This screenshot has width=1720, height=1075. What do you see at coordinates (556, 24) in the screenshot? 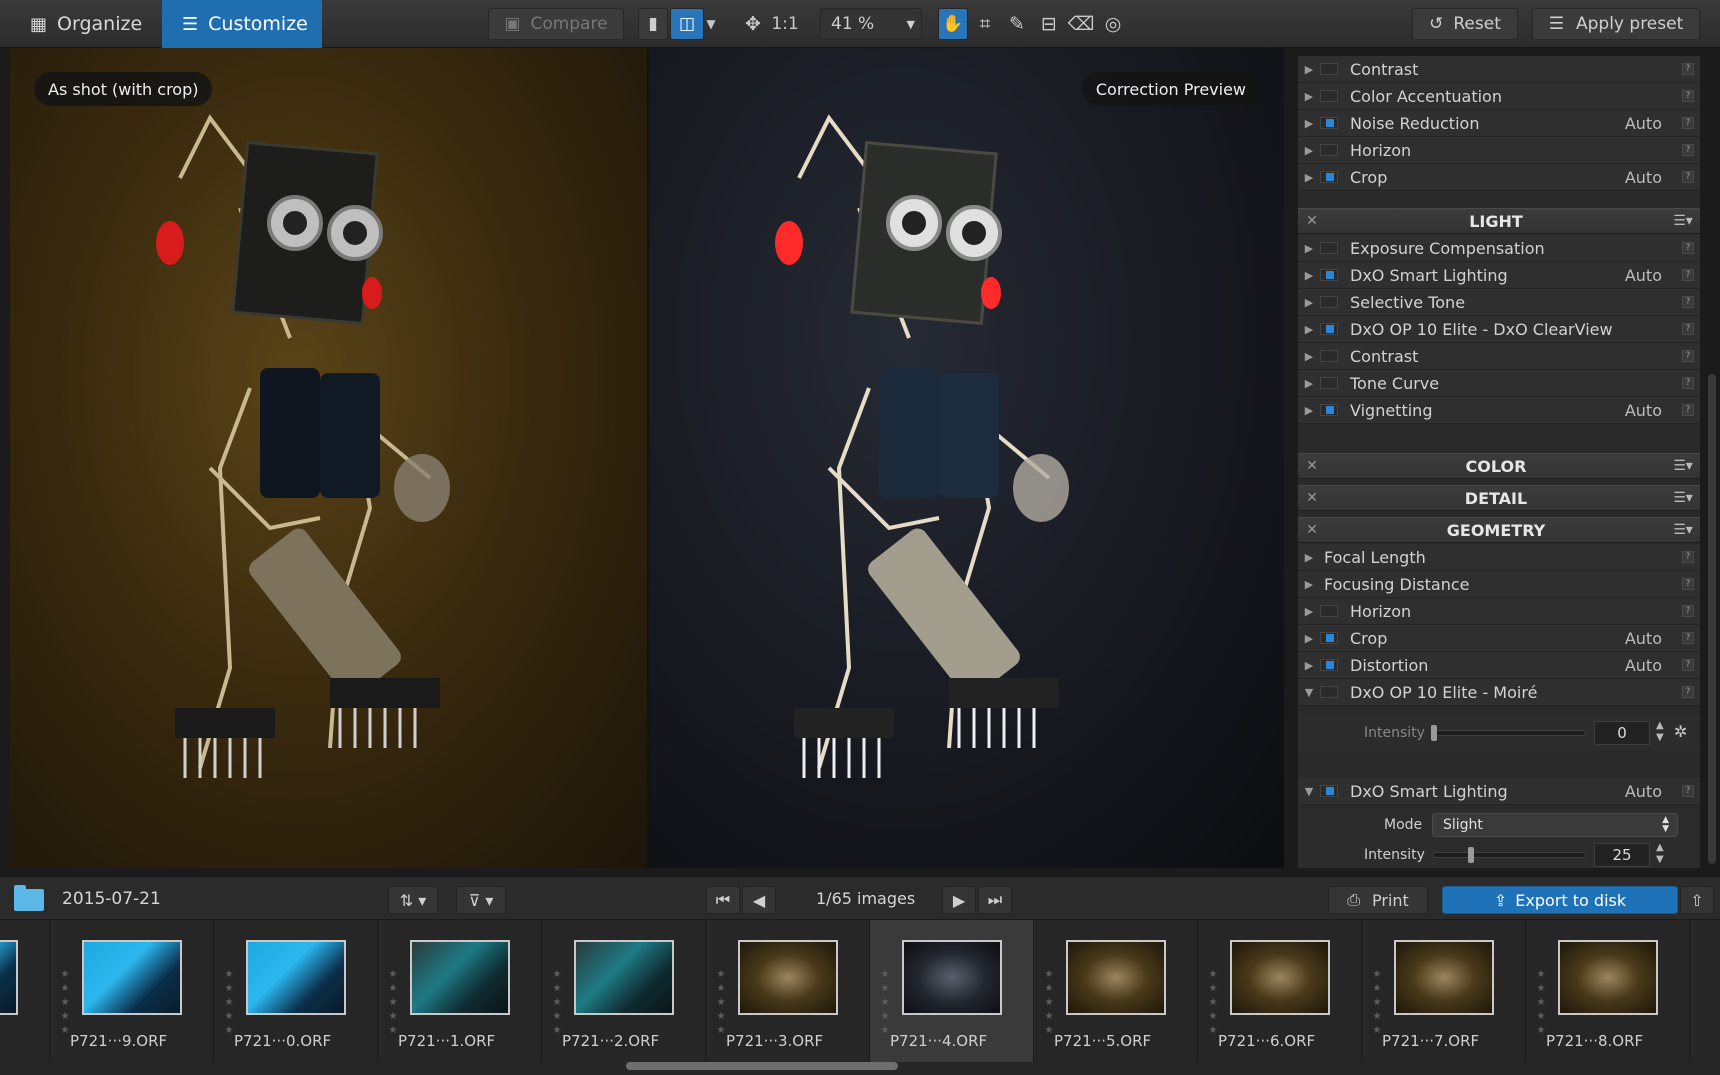
I see `compare-button: ▣ Compare` at bounding box center [556, 24].